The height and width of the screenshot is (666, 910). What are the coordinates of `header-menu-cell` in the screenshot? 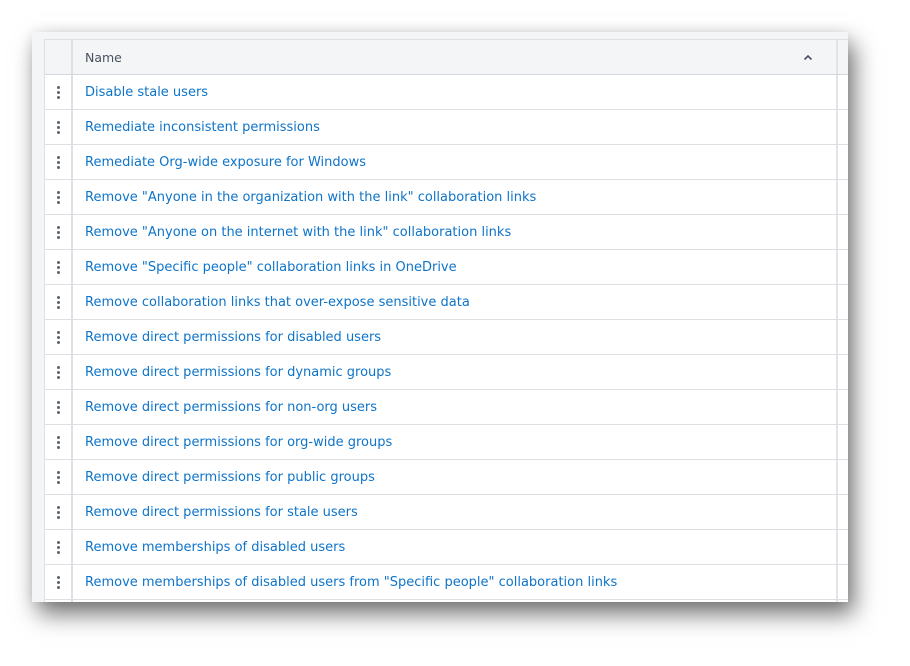 It's located at (59, 57).